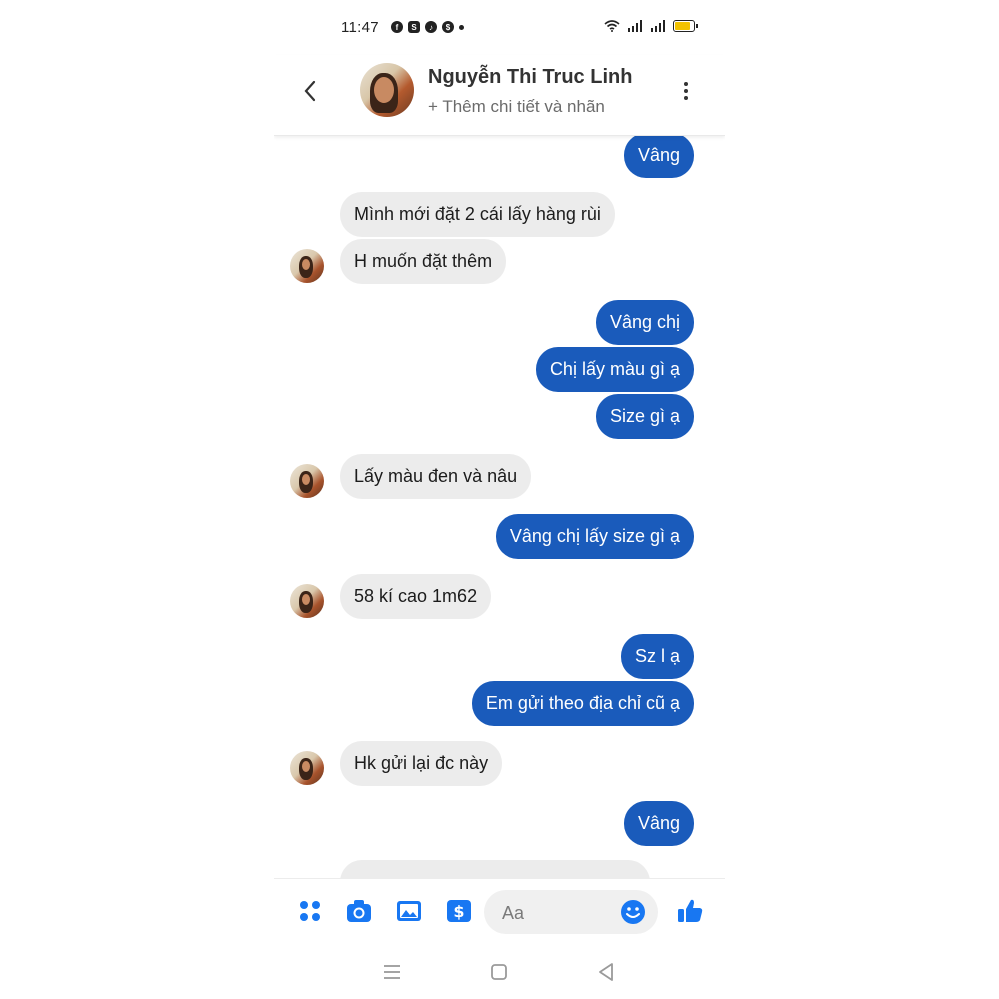 Image resolution: width=999 pixels, height=999 pixels. I want to click on status-bar: 11:47 f S ♪ $, so click(499, 29).